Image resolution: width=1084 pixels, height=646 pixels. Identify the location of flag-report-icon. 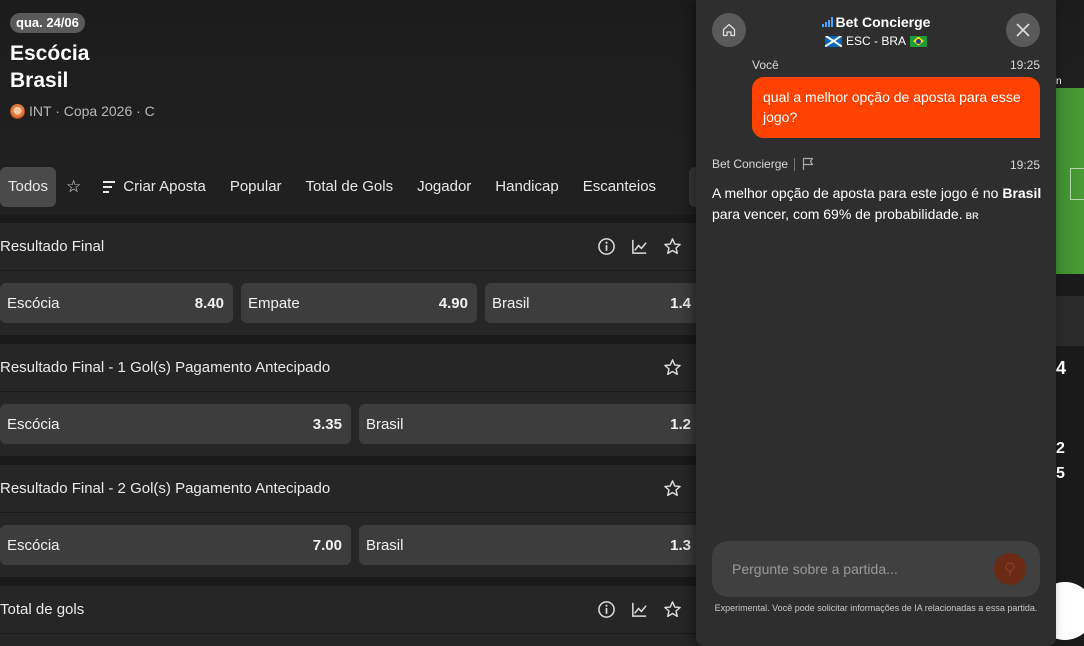
(808, 164).